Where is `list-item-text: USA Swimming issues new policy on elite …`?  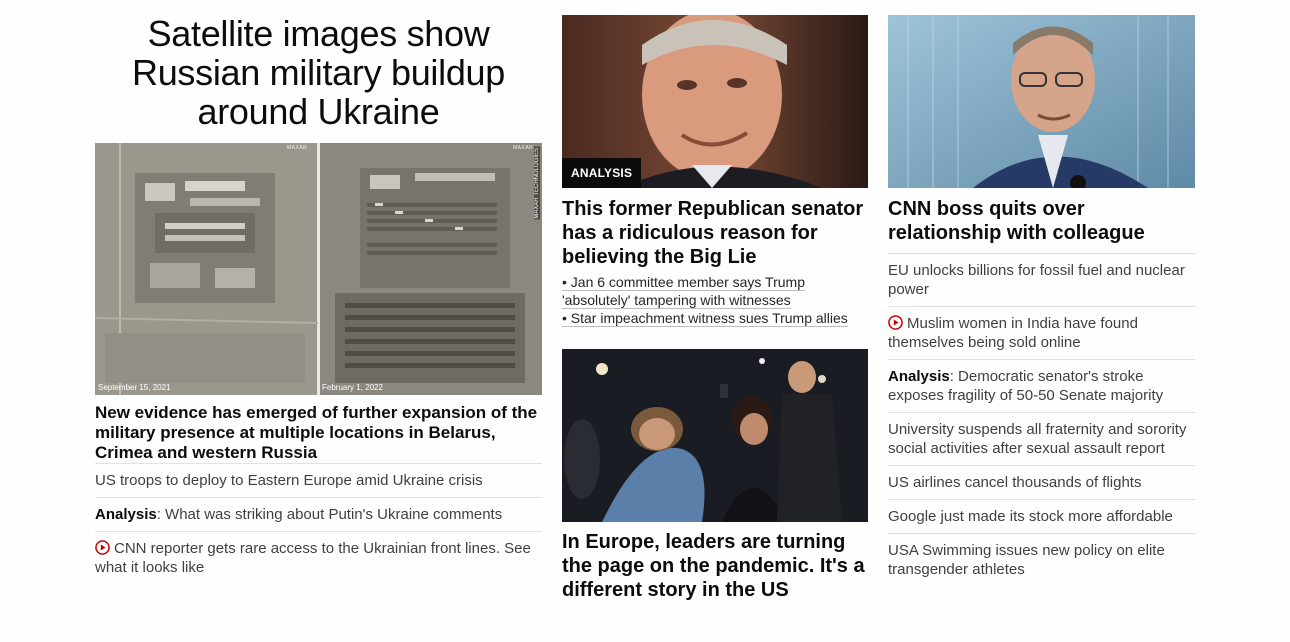
list-item-text: USA Swimming issues new policy on elite … is located at coordinates (1026, 560).